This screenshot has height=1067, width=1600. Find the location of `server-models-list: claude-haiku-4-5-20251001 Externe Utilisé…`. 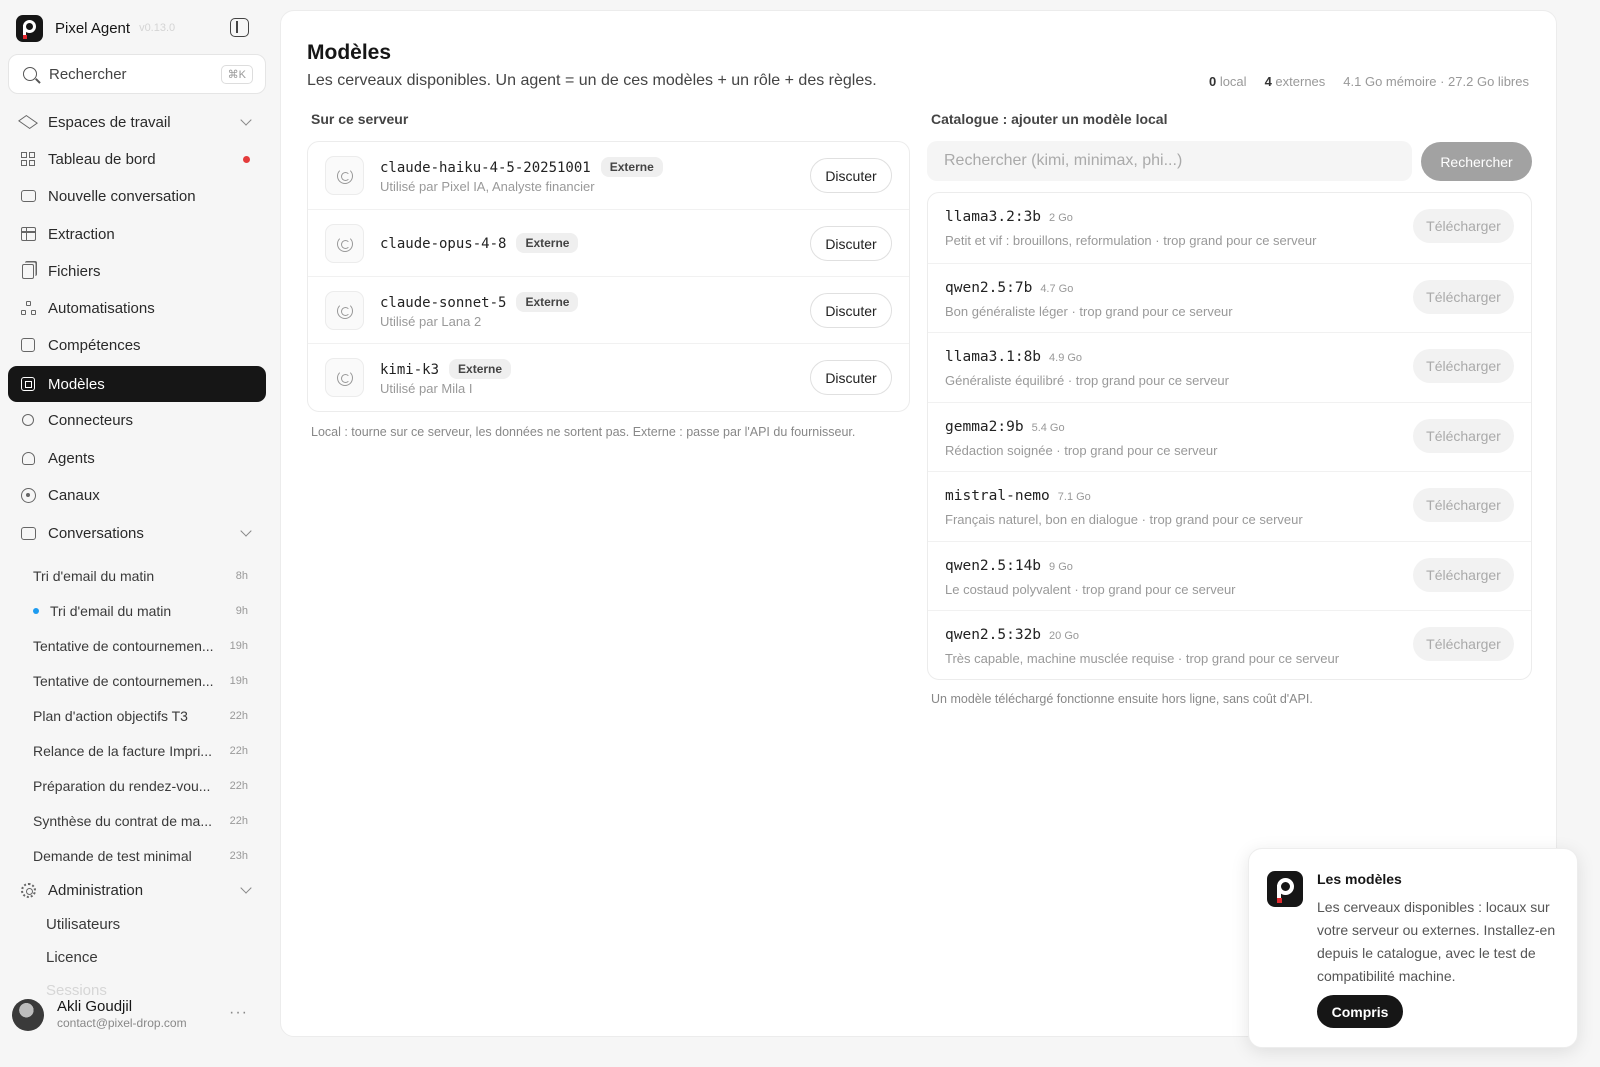

server-models-list: claude-haiku-4-5-20251001 Externe Utilisé… is located at coordinates (608, 276).